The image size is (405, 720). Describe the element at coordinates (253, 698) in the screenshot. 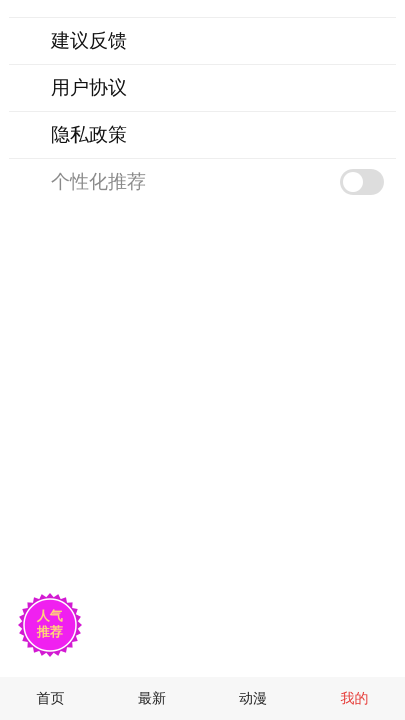

I see `nav-tab: 动漫` at that location.